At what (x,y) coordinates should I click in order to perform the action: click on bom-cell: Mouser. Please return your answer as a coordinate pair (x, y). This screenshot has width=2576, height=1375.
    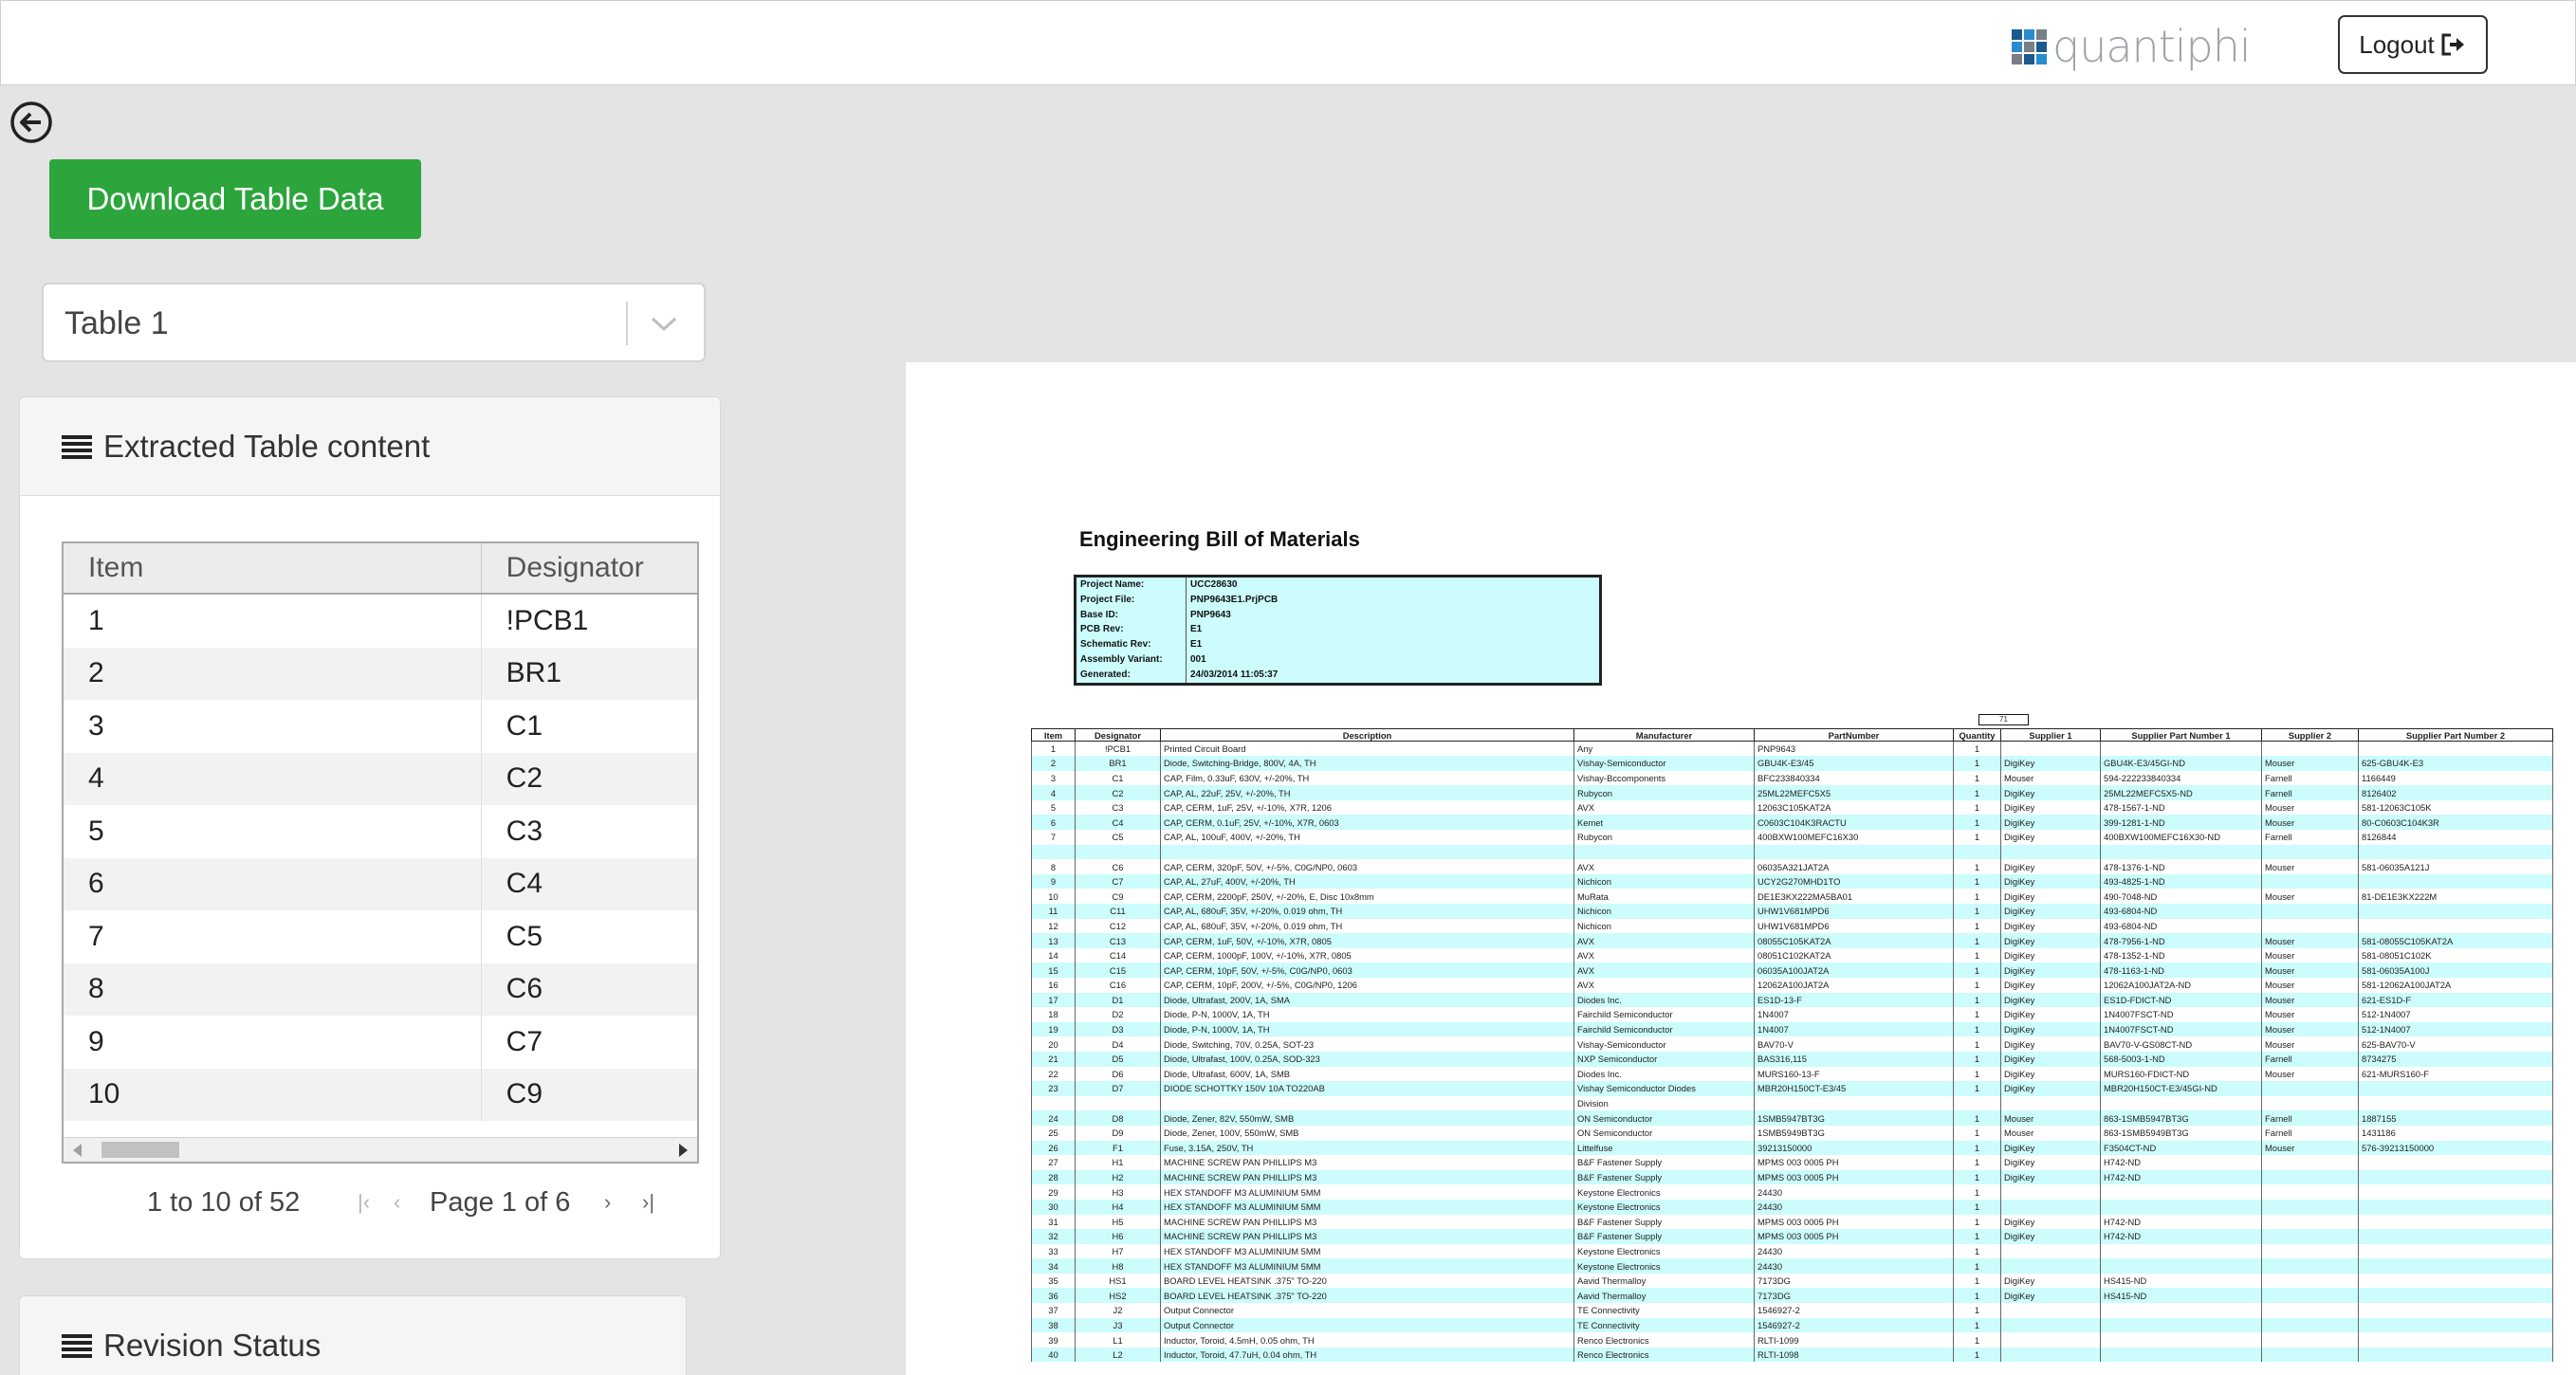
    Looking at the image, I should click on (2310, 1074).